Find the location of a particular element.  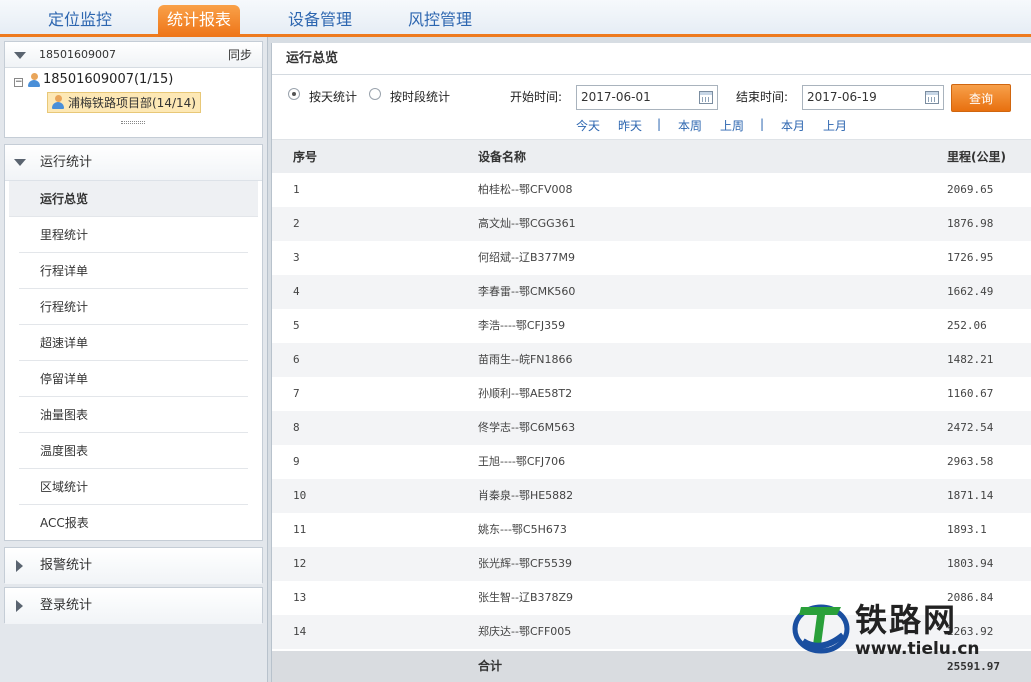

table-row: 8 佟学志--鄂C6M563 2472.54 is located at coordinates (651, 428).